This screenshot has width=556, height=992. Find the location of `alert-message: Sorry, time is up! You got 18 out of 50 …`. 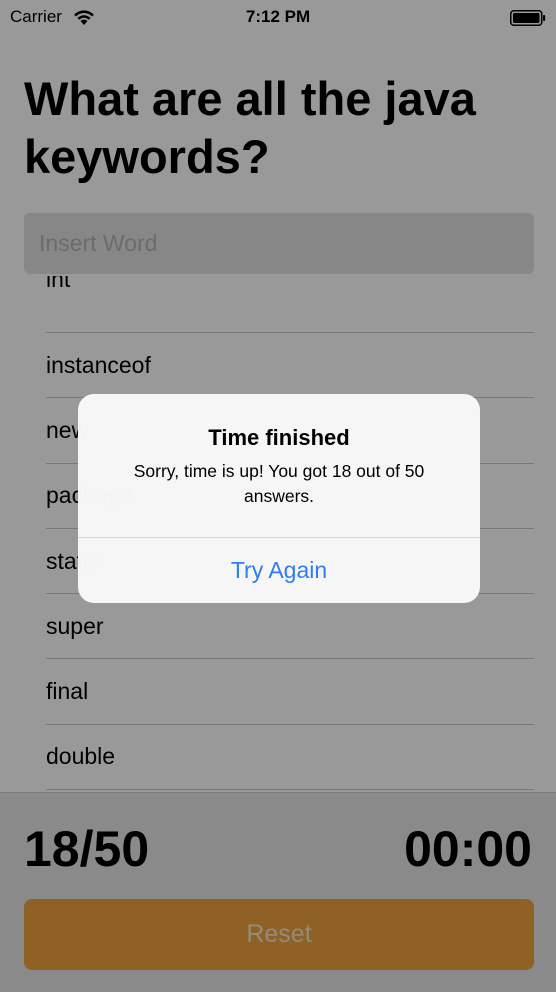

alert-message: Sorry, time is up! You got 18 out of 50 … is located at coordinates (279, 483).